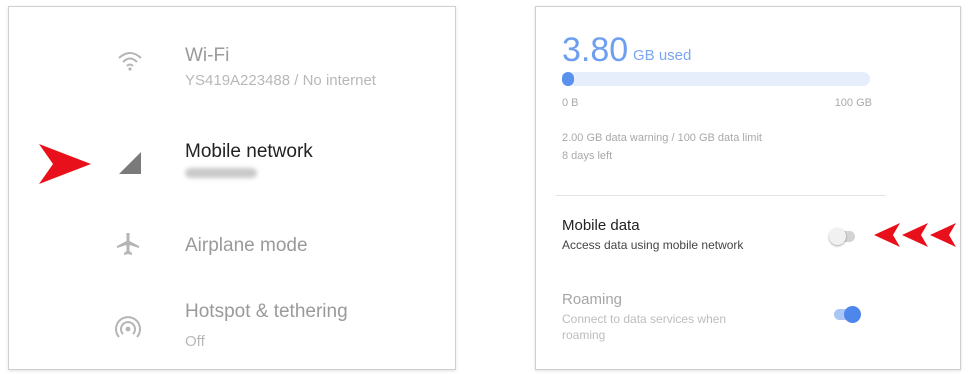  Describe the element at coordinates (592, 299) in the screenshot. I see `roaming-title: Roaming` at that location.